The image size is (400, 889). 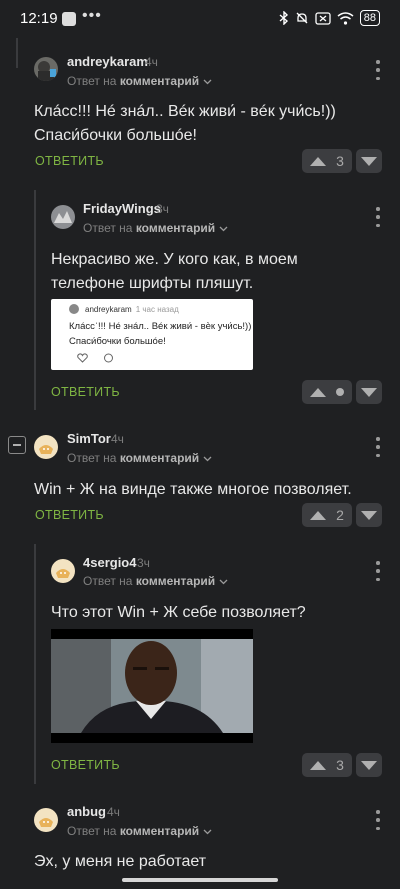 What do you see at coordinates (302, 18) in the screenshot?
I see `mute-icon` at bounding box center [302, 18].